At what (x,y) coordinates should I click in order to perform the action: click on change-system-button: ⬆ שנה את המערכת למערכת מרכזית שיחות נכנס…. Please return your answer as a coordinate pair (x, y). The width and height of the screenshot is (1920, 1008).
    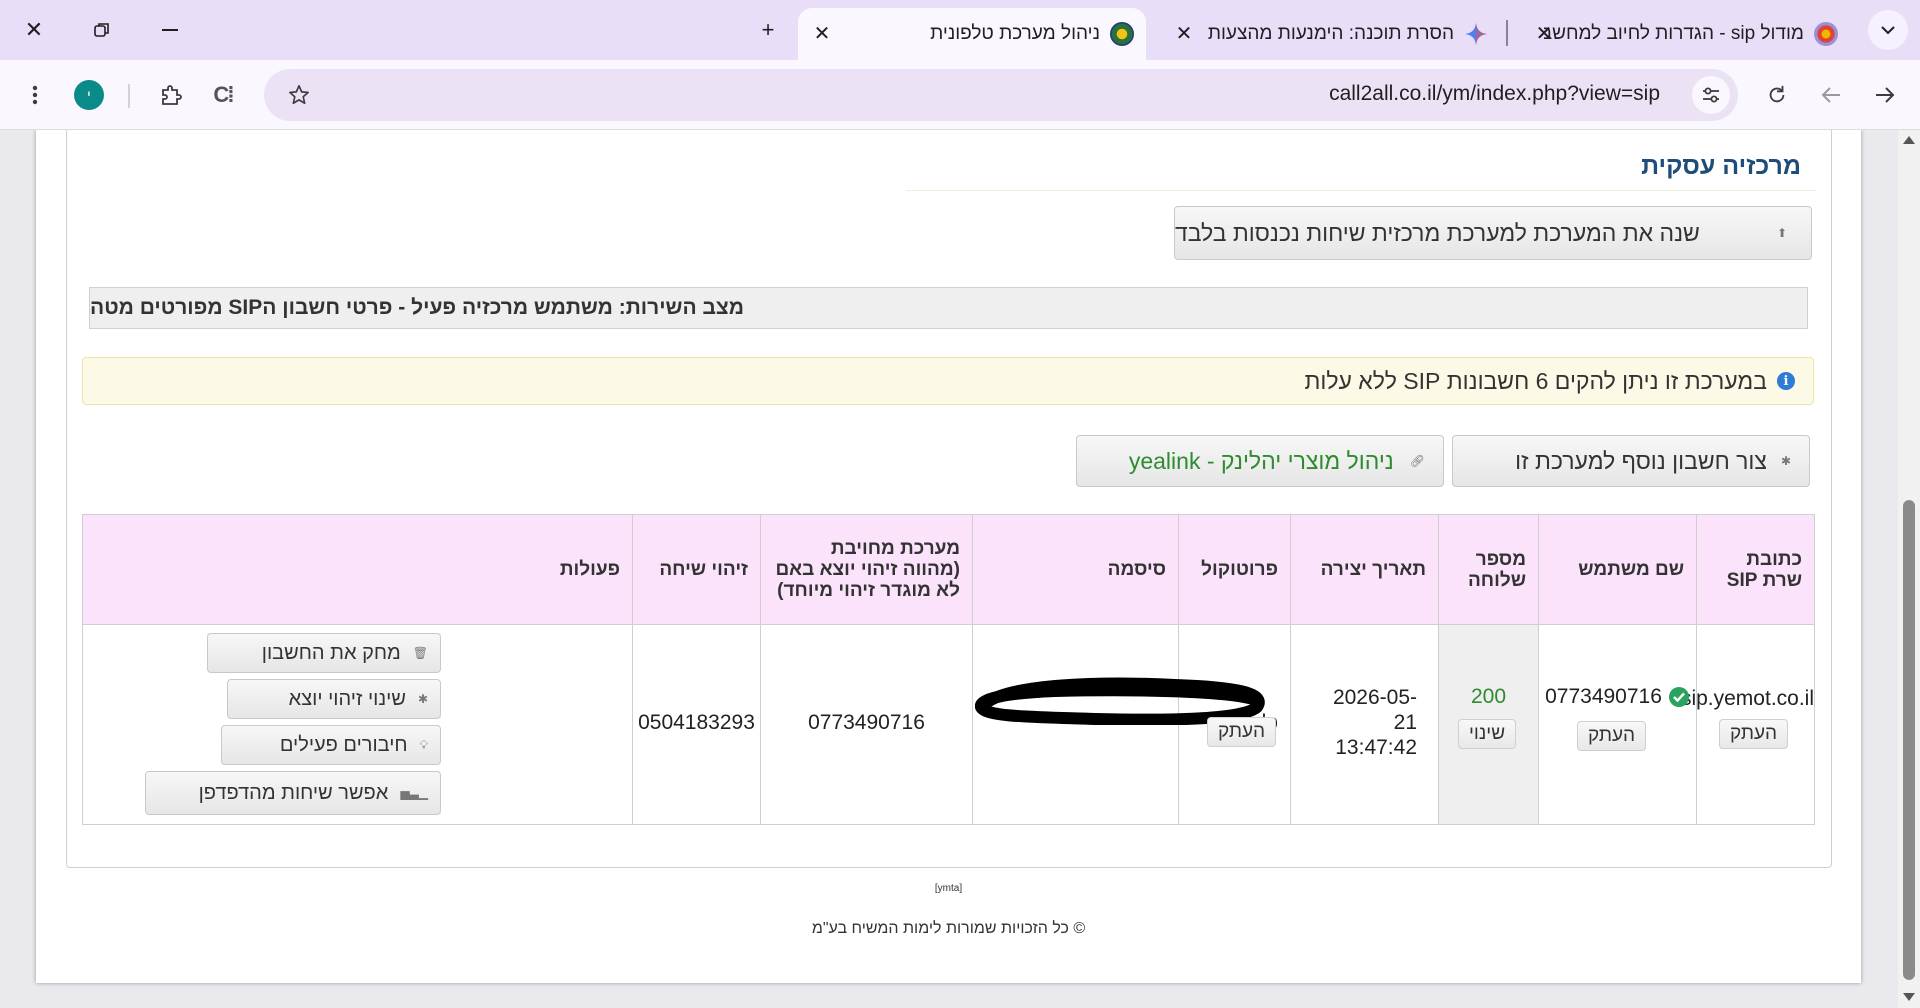
    Looking at the image, I should click on (1493, 233).